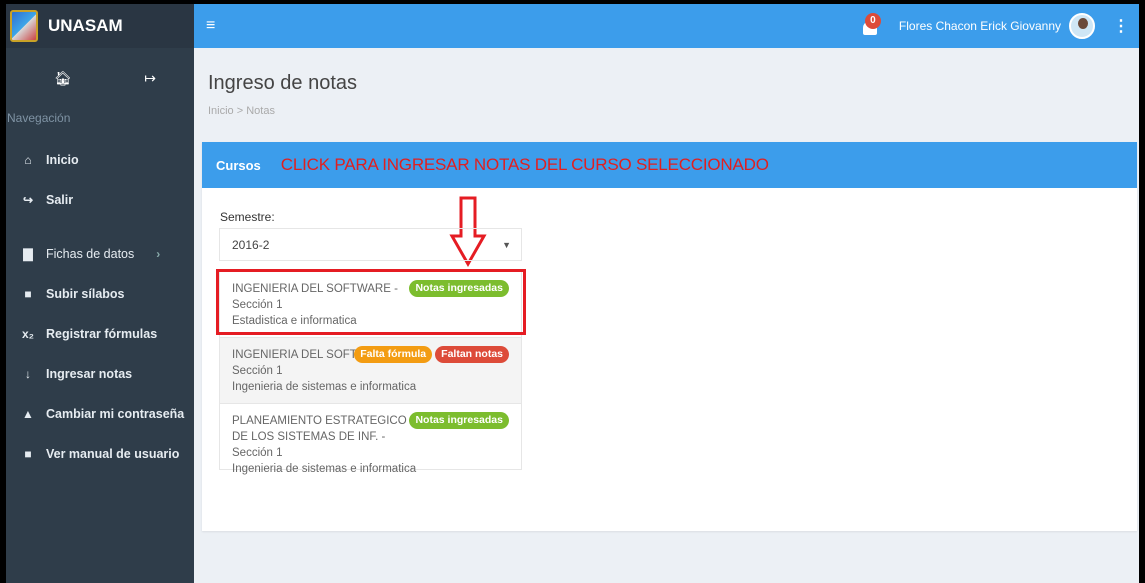 This screenshot has width=1145, height=583. I want to click on sidebar-item-subir-silabos: ■ Subir sílabos, so click(100, 294).